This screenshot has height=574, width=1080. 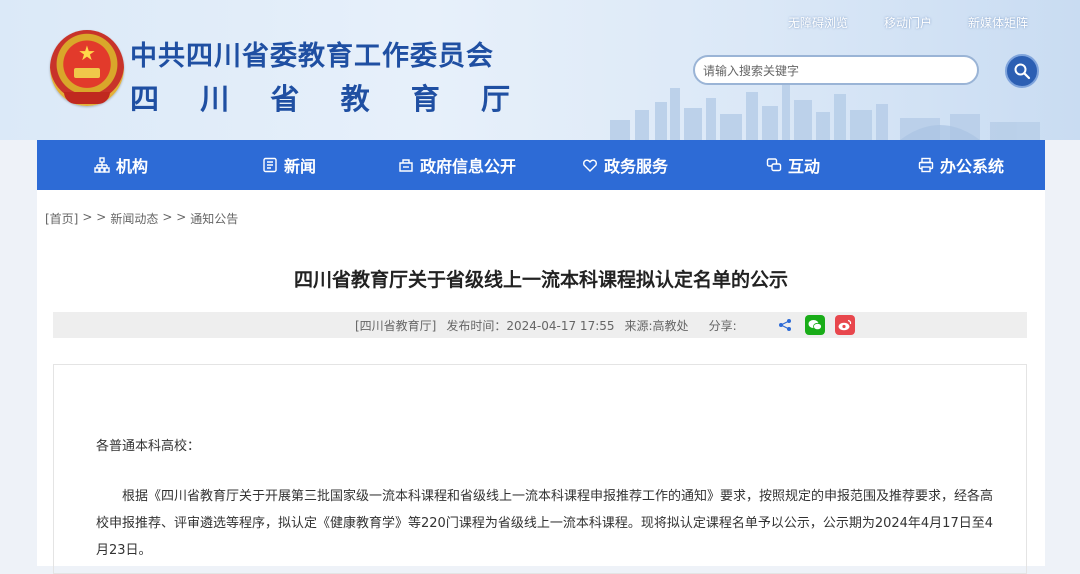 What do you see at coordinates (774, 165) in the screenshot?
I see `interact-icon` at bounding box center [774, 165].